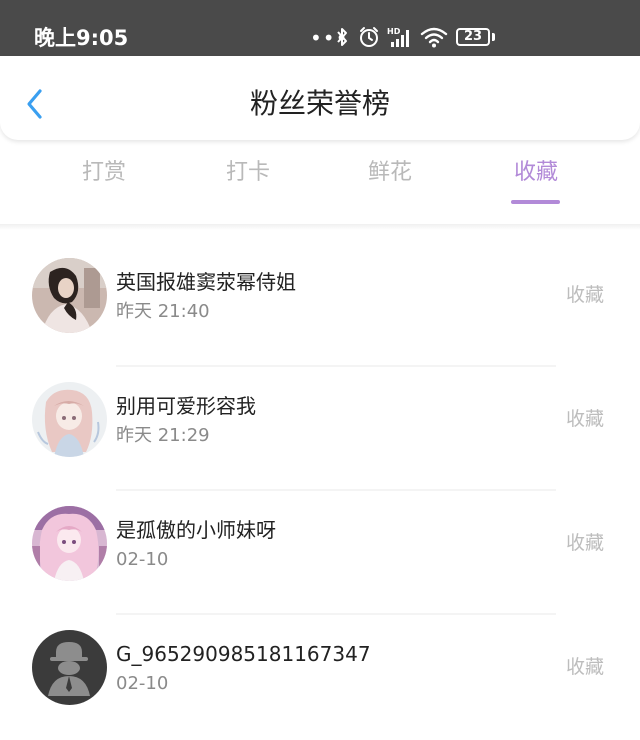  Describe the element at coordinates (163, 435) in the screenshot. I see `timestamp: 昨天 21:29` at that location.